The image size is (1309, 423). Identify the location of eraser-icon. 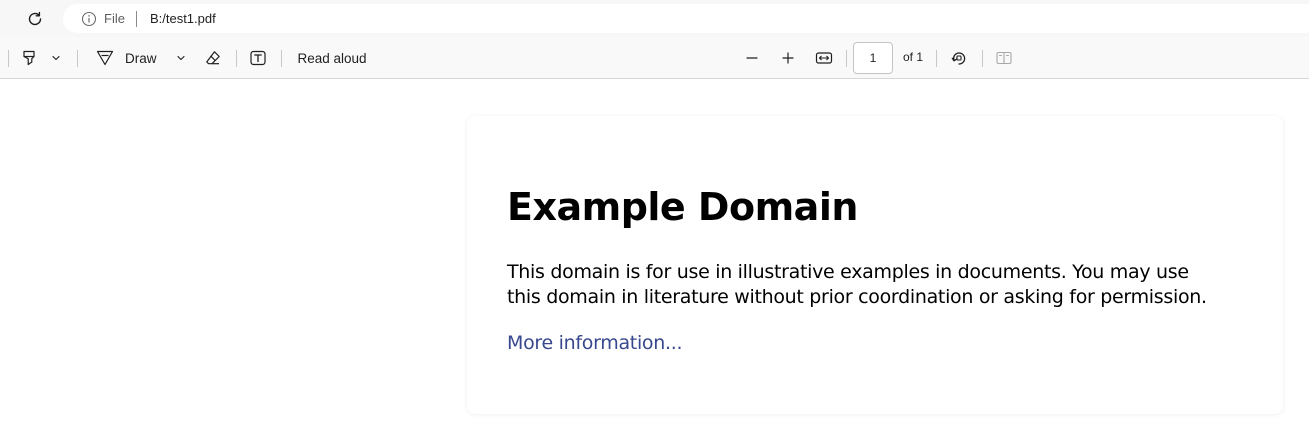
(213, 58).